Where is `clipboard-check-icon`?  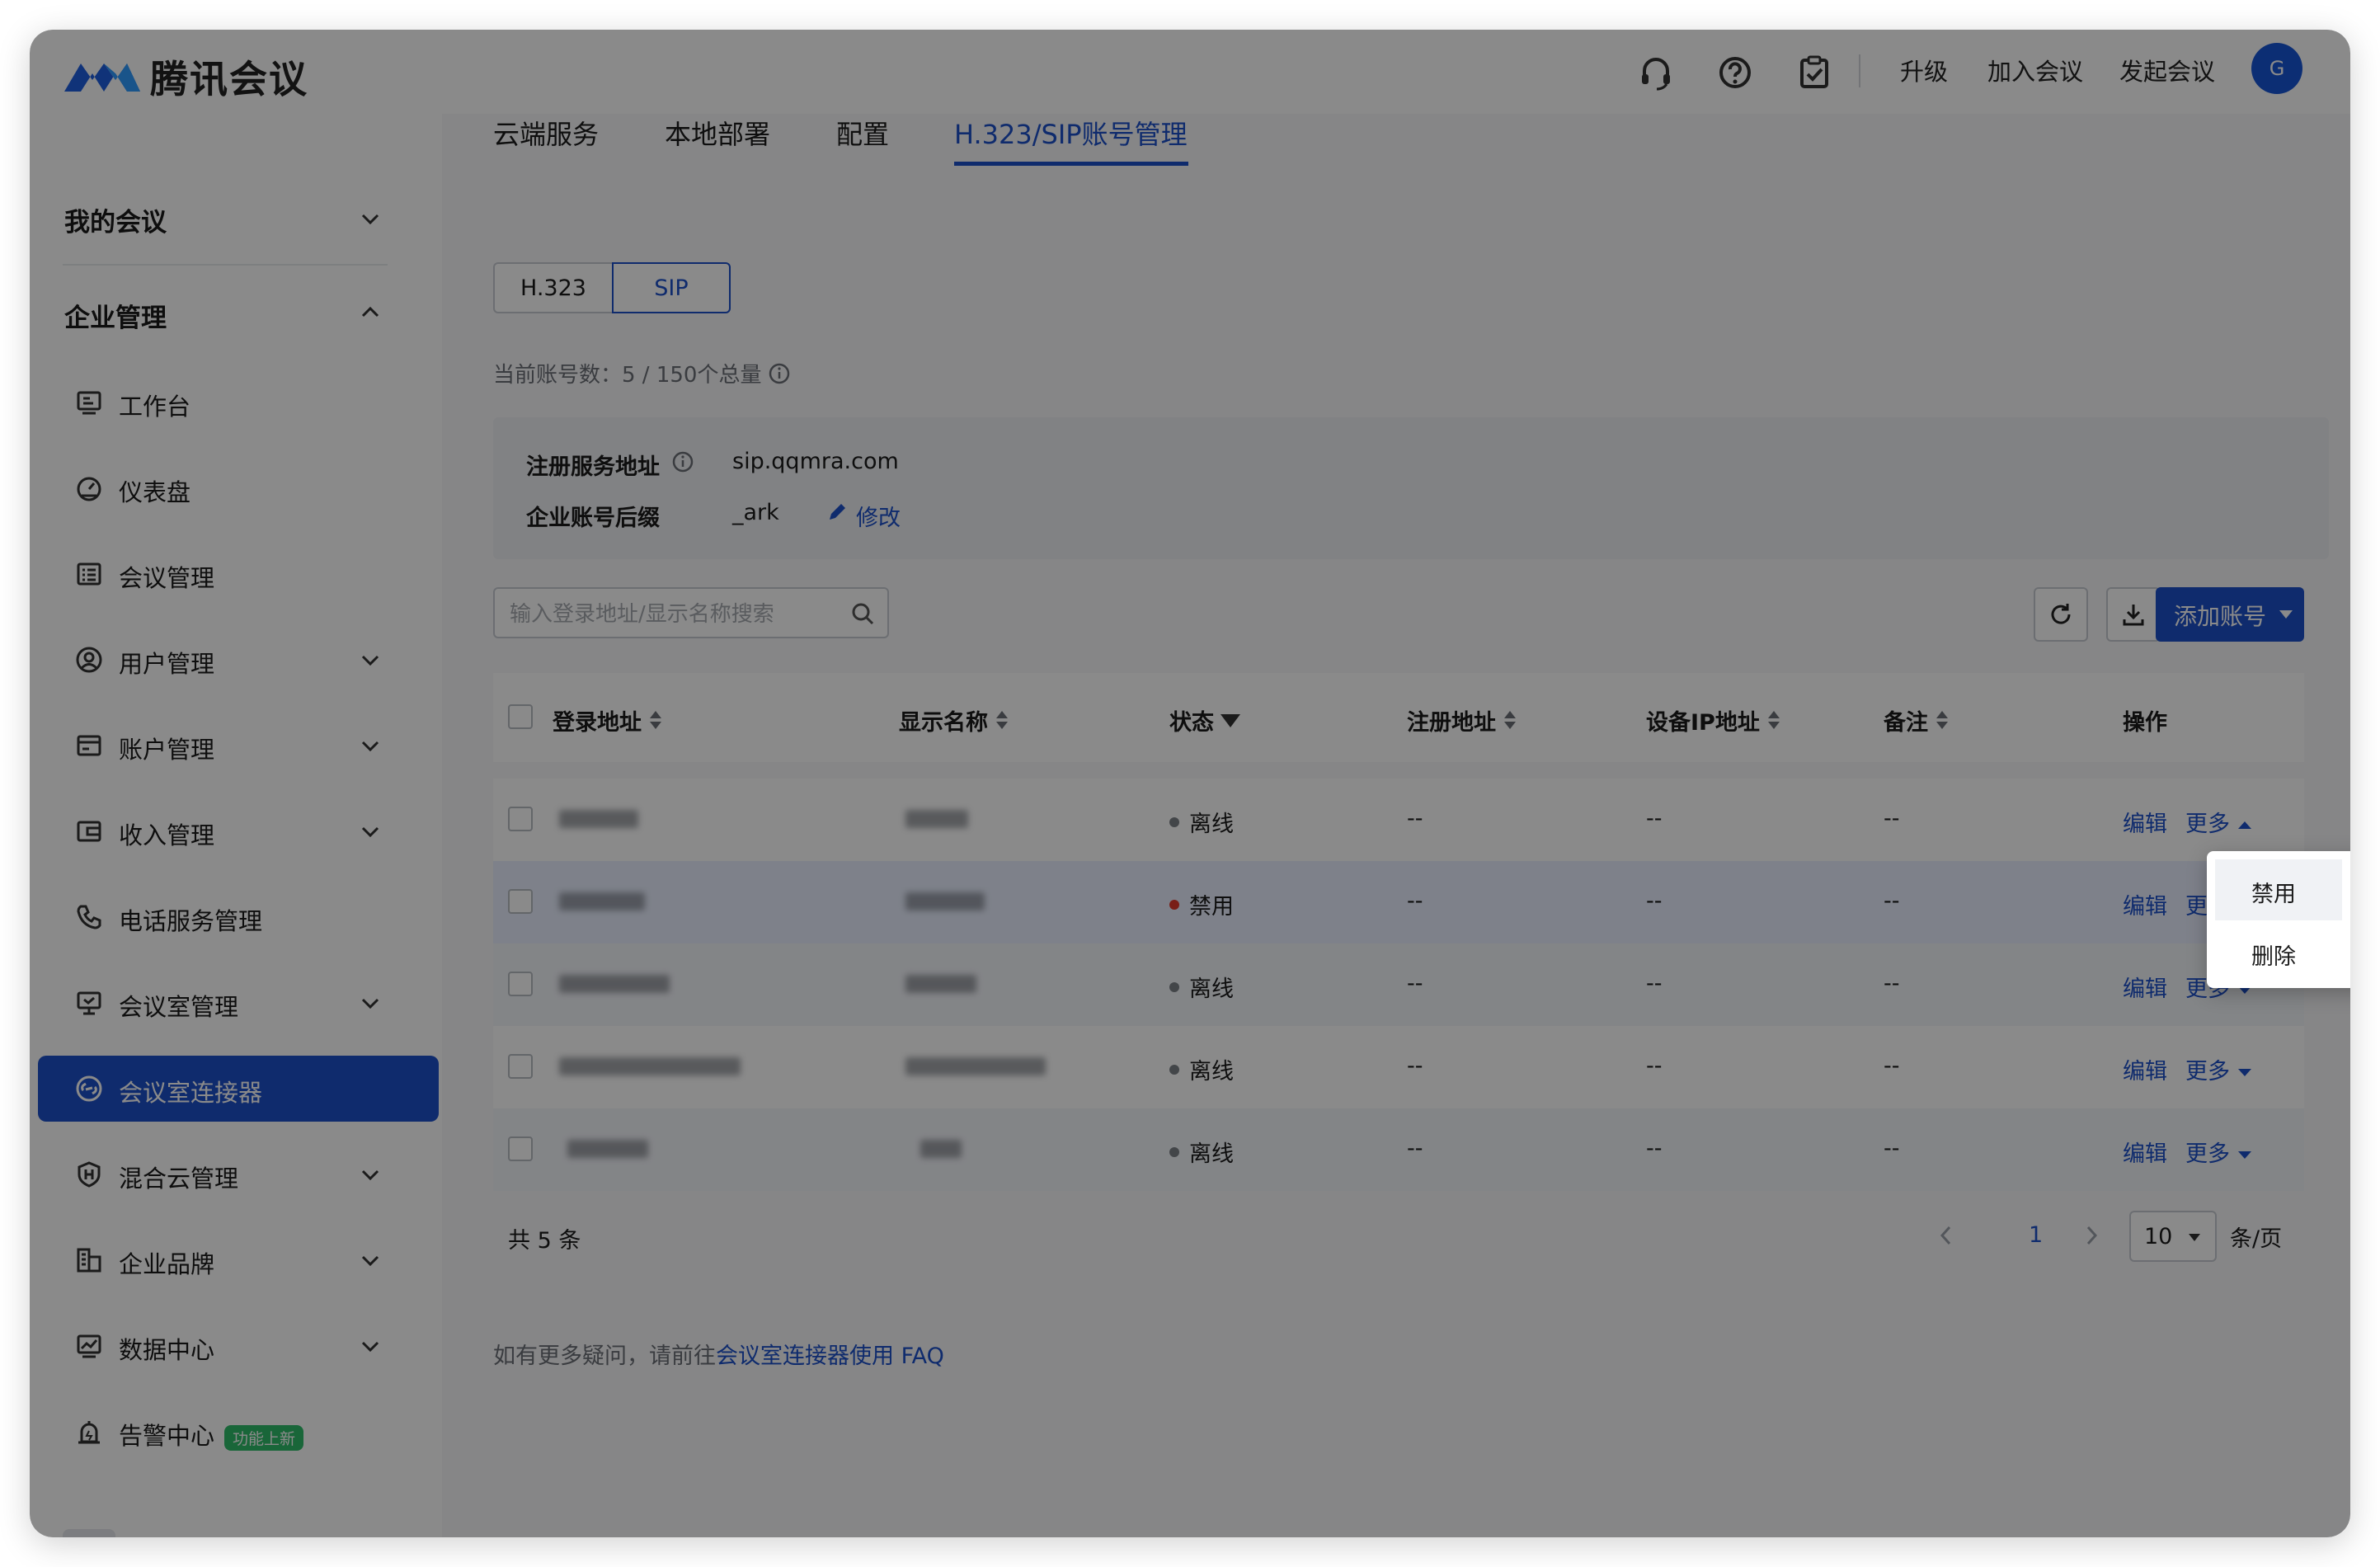
clipboard-check-icon is located at coordinates (1814, 72).